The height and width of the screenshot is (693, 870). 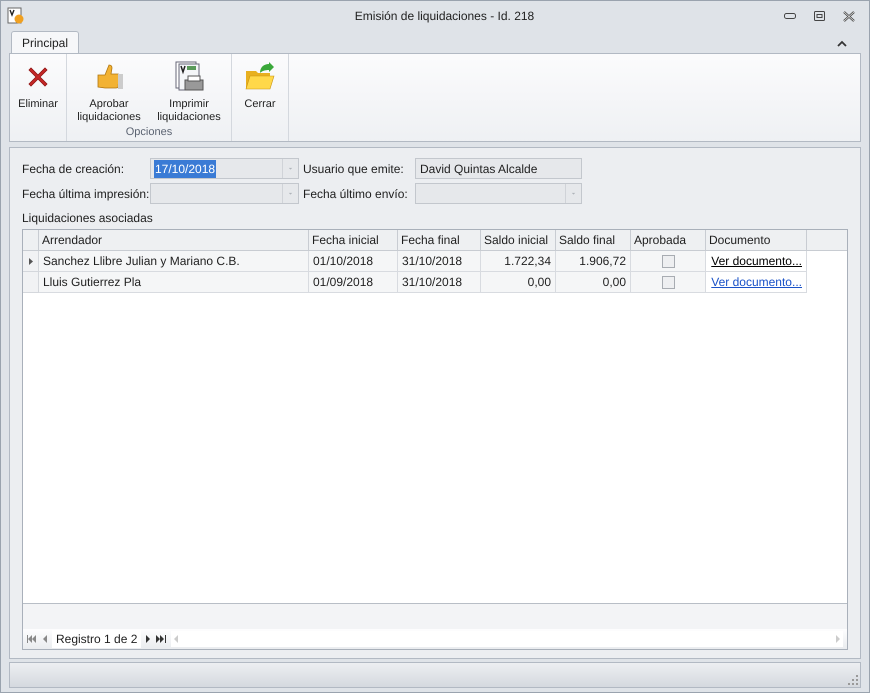 What do you see at coordinates (353, 282) in the screenshot?
I see `table-cell: 01/09/2018` at bounding box center [353, 282].